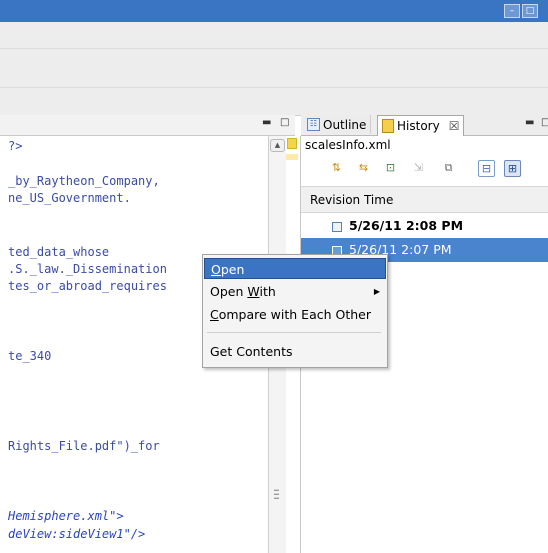  Describe the element at coordinates (345, 124) in the screenshot. I see `tab-outline-label: Outline` at that location.